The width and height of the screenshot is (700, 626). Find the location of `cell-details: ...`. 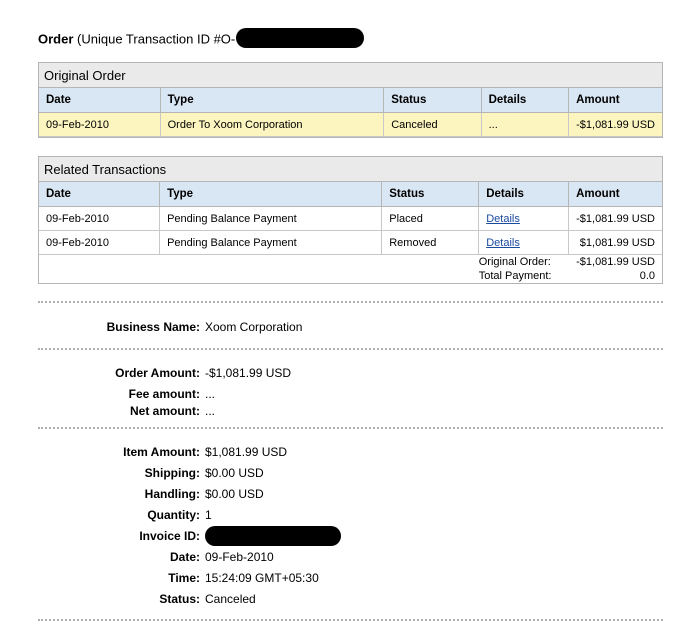

cell-details: ... is located at coordinates (525, 124).